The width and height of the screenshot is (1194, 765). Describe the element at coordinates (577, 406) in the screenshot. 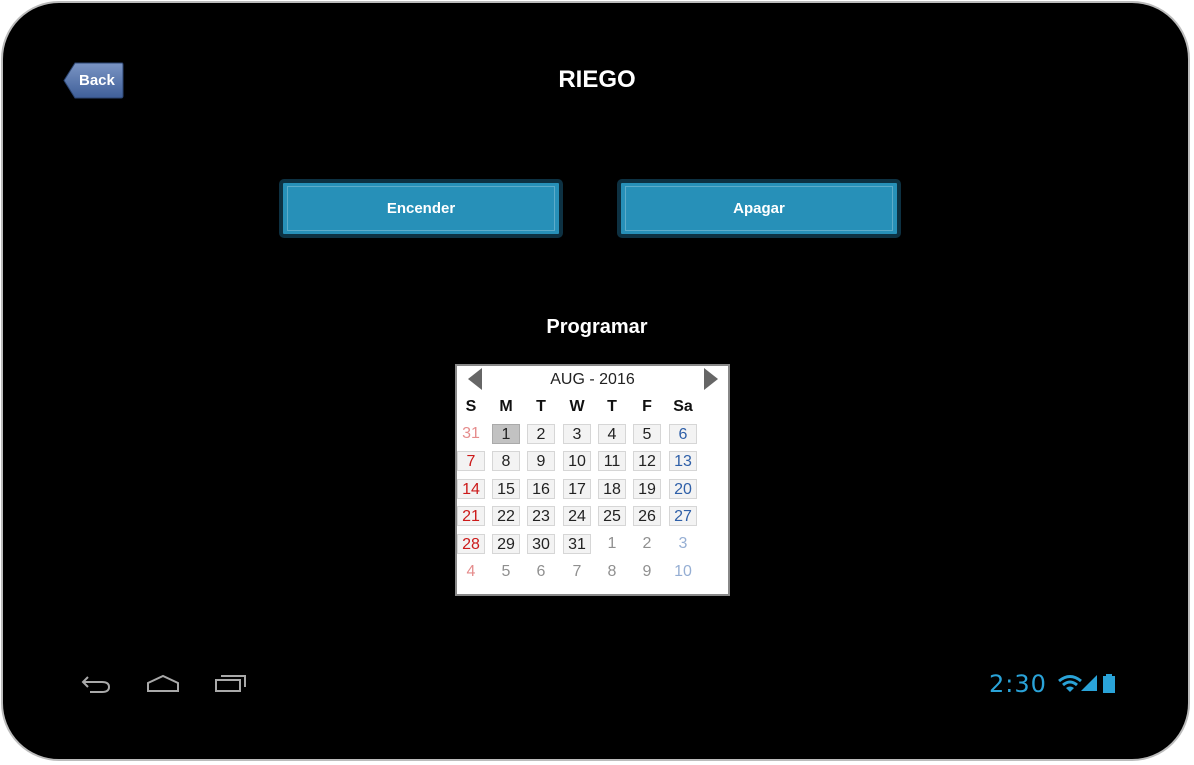

I see `weekday-header: W` at that location.